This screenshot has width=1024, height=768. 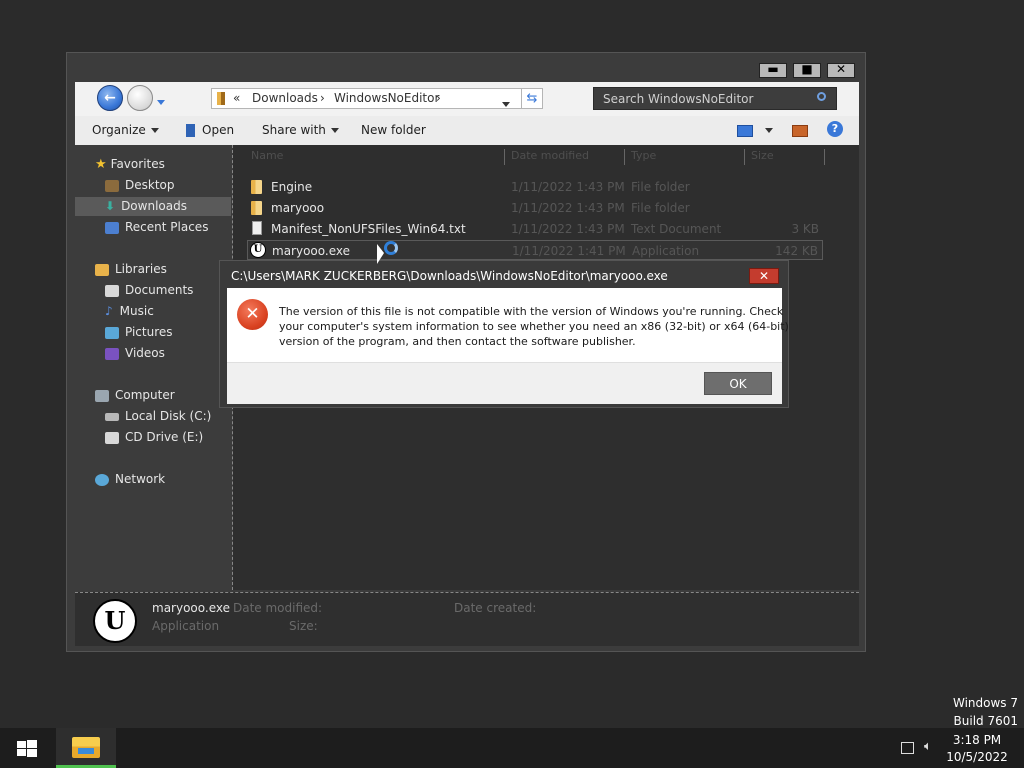 I want to click on nav-network: Network, so click(x=130, y=479).